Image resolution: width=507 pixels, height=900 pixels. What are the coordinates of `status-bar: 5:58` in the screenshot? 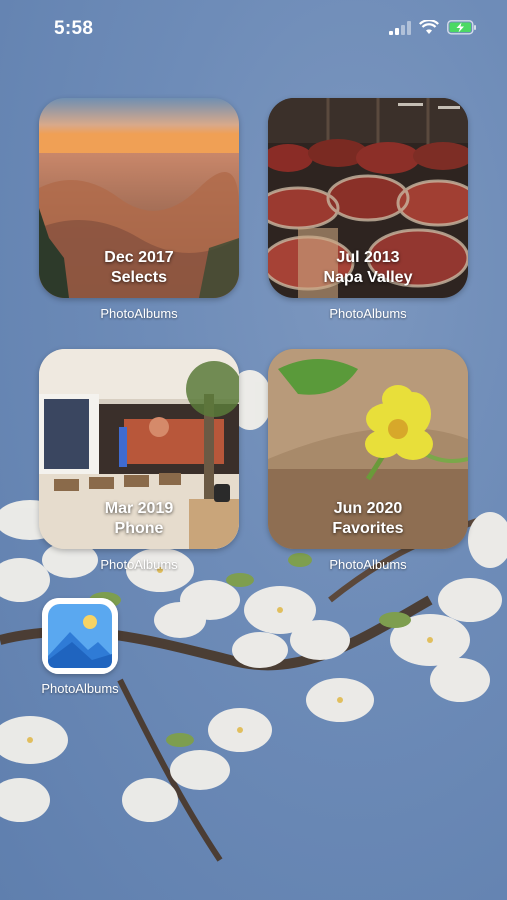 It's located at (253, 30).